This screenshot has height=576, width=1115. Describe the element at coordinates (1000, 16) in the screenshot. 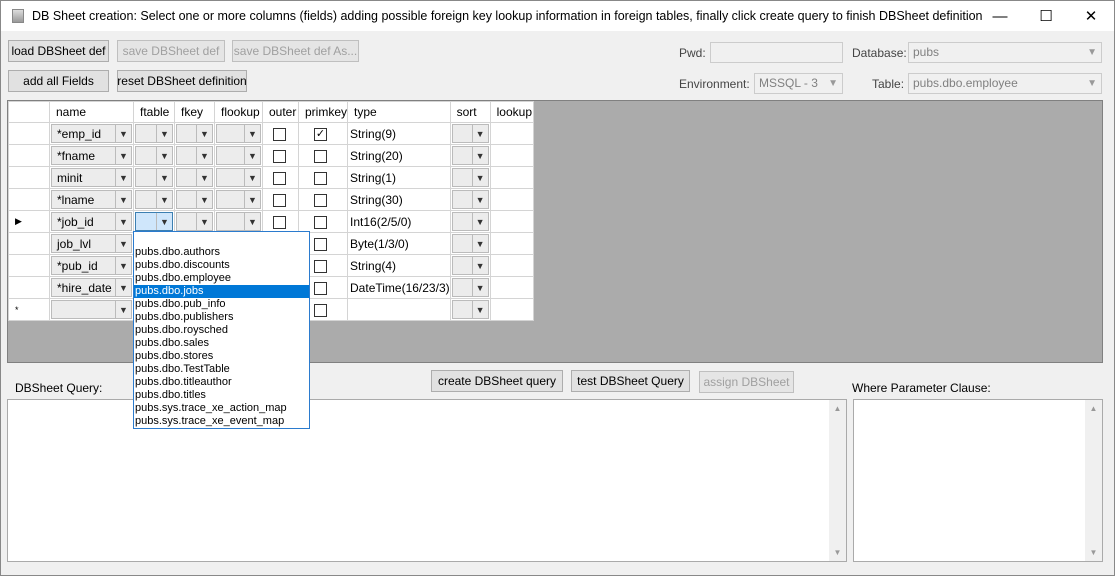

I see `minimize-button: —` at that location.